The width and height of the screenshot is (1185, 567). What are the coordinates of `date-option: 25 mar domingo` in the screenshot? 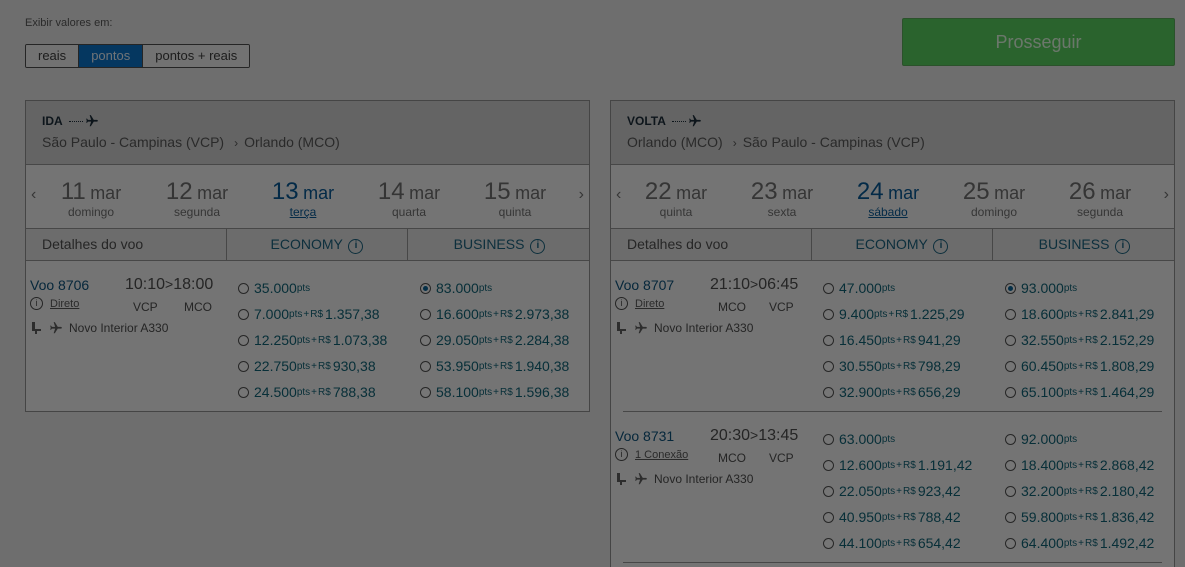 It's located at (994, 199).